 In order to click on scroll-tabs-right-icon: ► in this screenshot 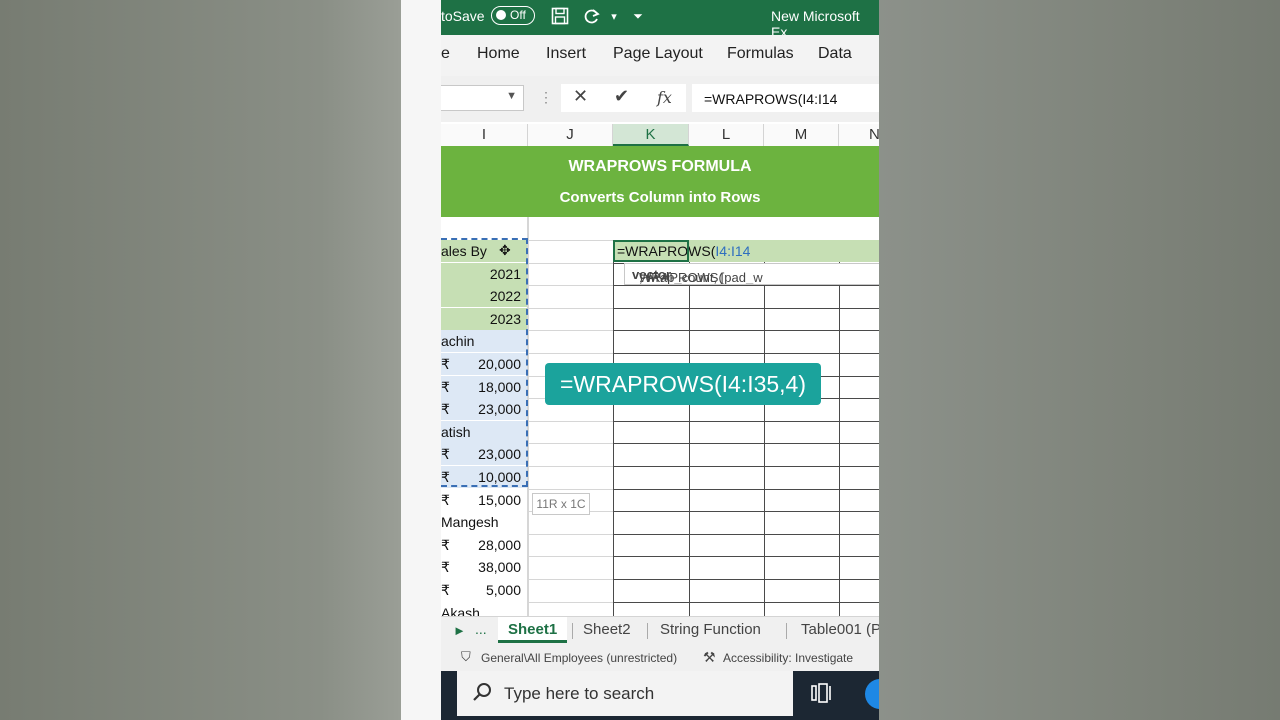, I will do `click(459, 630)`.